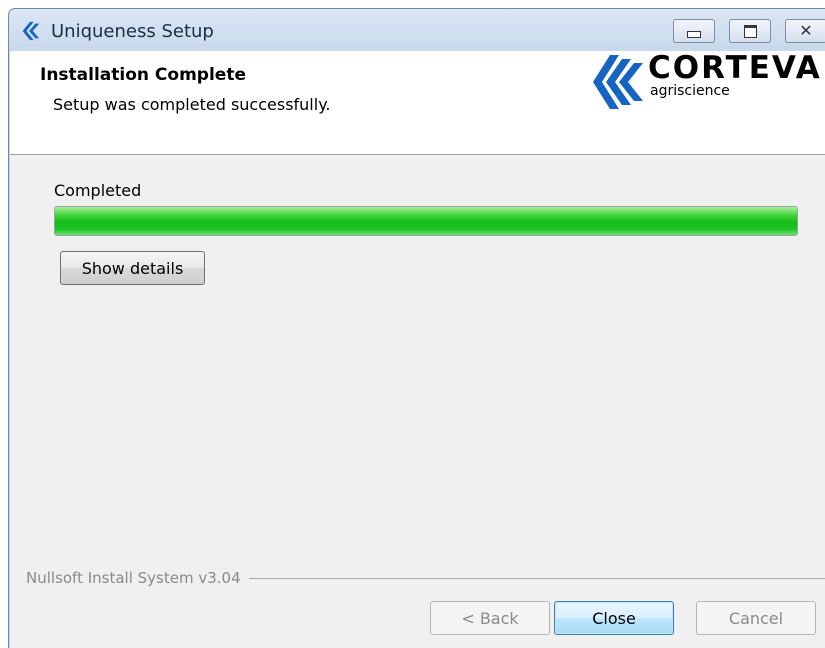 The width and height of the screenshot is (825, 648). Describe the element at coordinates (690, 91) in the screenshot. I see `logo-subtitle: agriscience` at that location.